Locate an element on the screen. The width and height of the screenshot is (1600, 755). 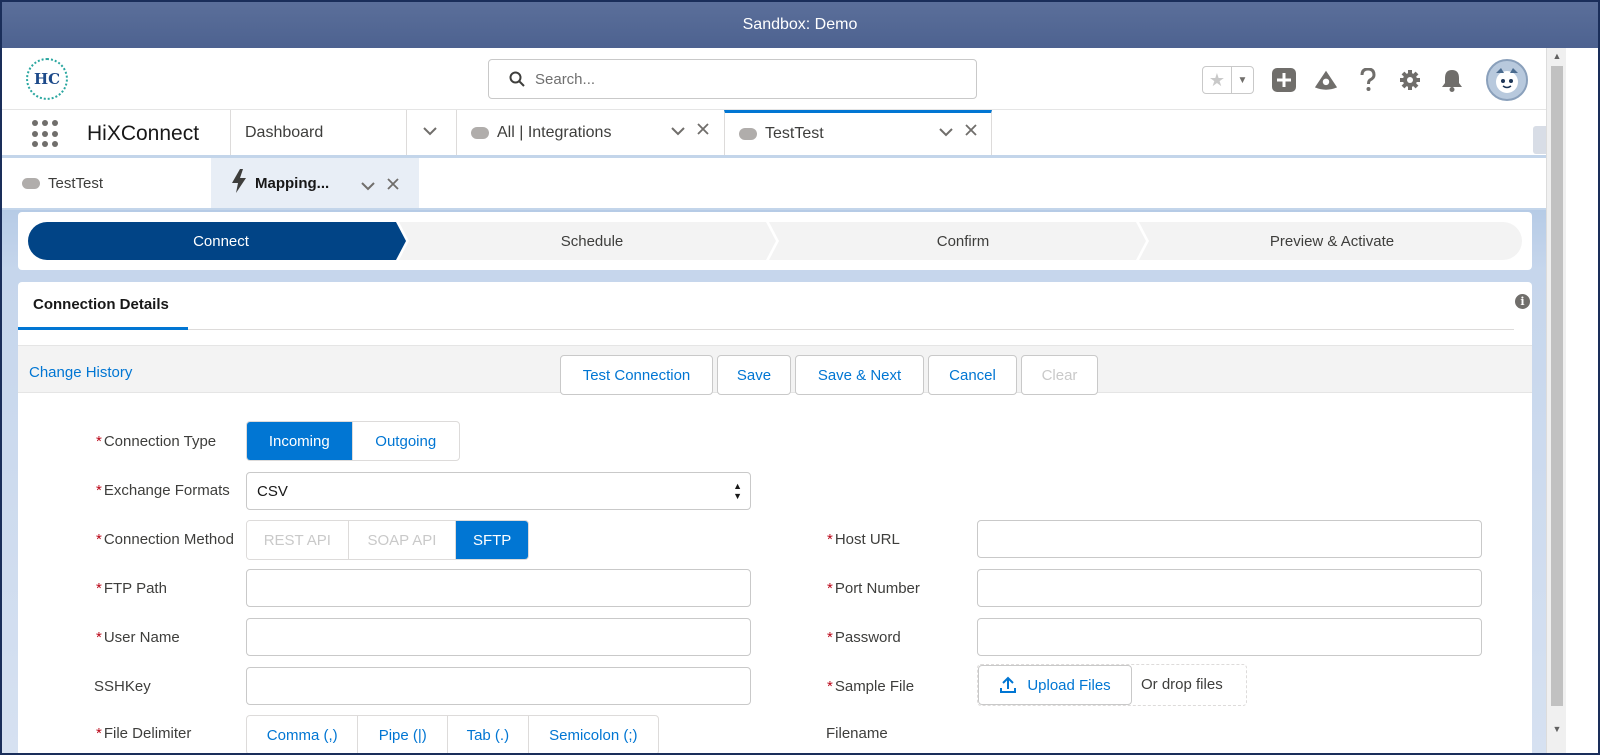
port-number-input is located at coordinates (1229, 588).